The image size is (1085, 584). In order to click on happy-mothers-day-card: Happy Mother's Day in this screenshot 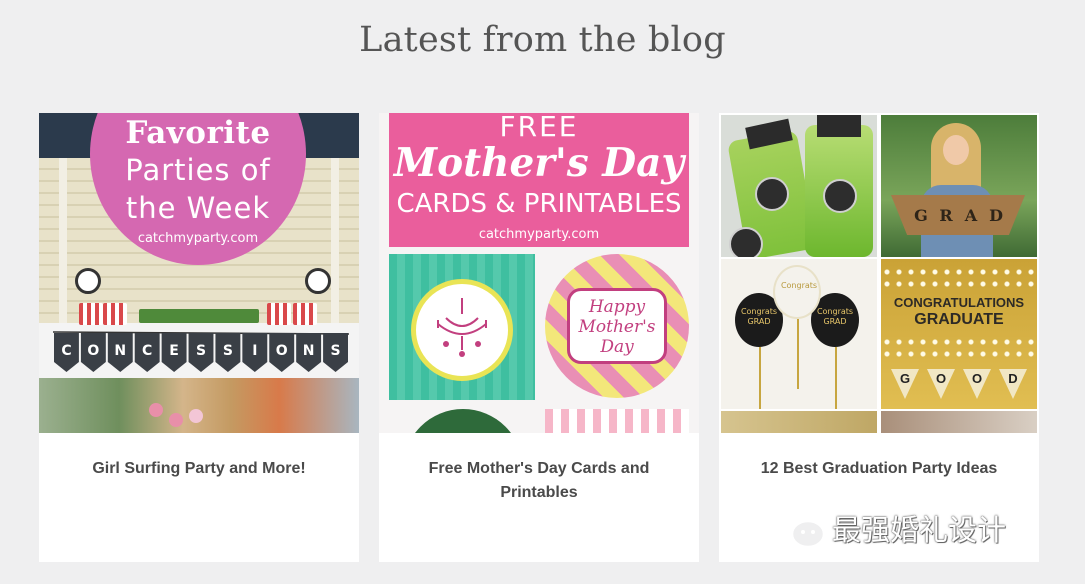, I will do `click(617, 326)`.